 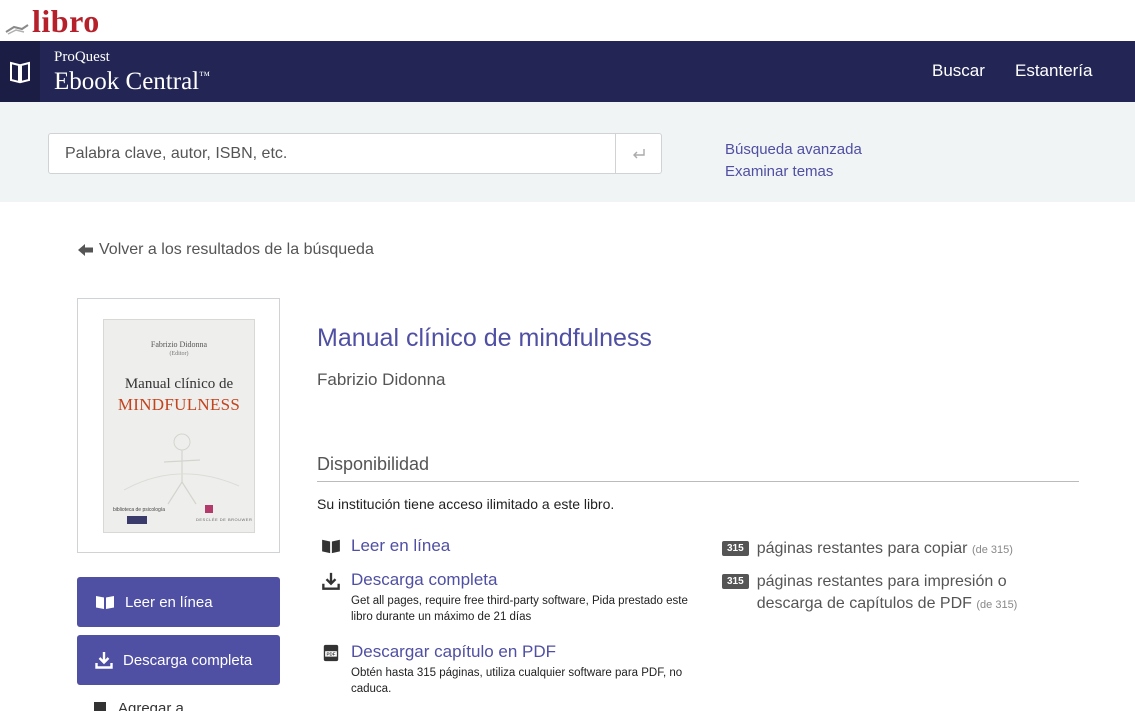 What do you see at coordinates (355, 153) in the screenshot?
I see `search-input: Palabra clave, autor, ISBN, etc.` at bounding box center [355, 153].